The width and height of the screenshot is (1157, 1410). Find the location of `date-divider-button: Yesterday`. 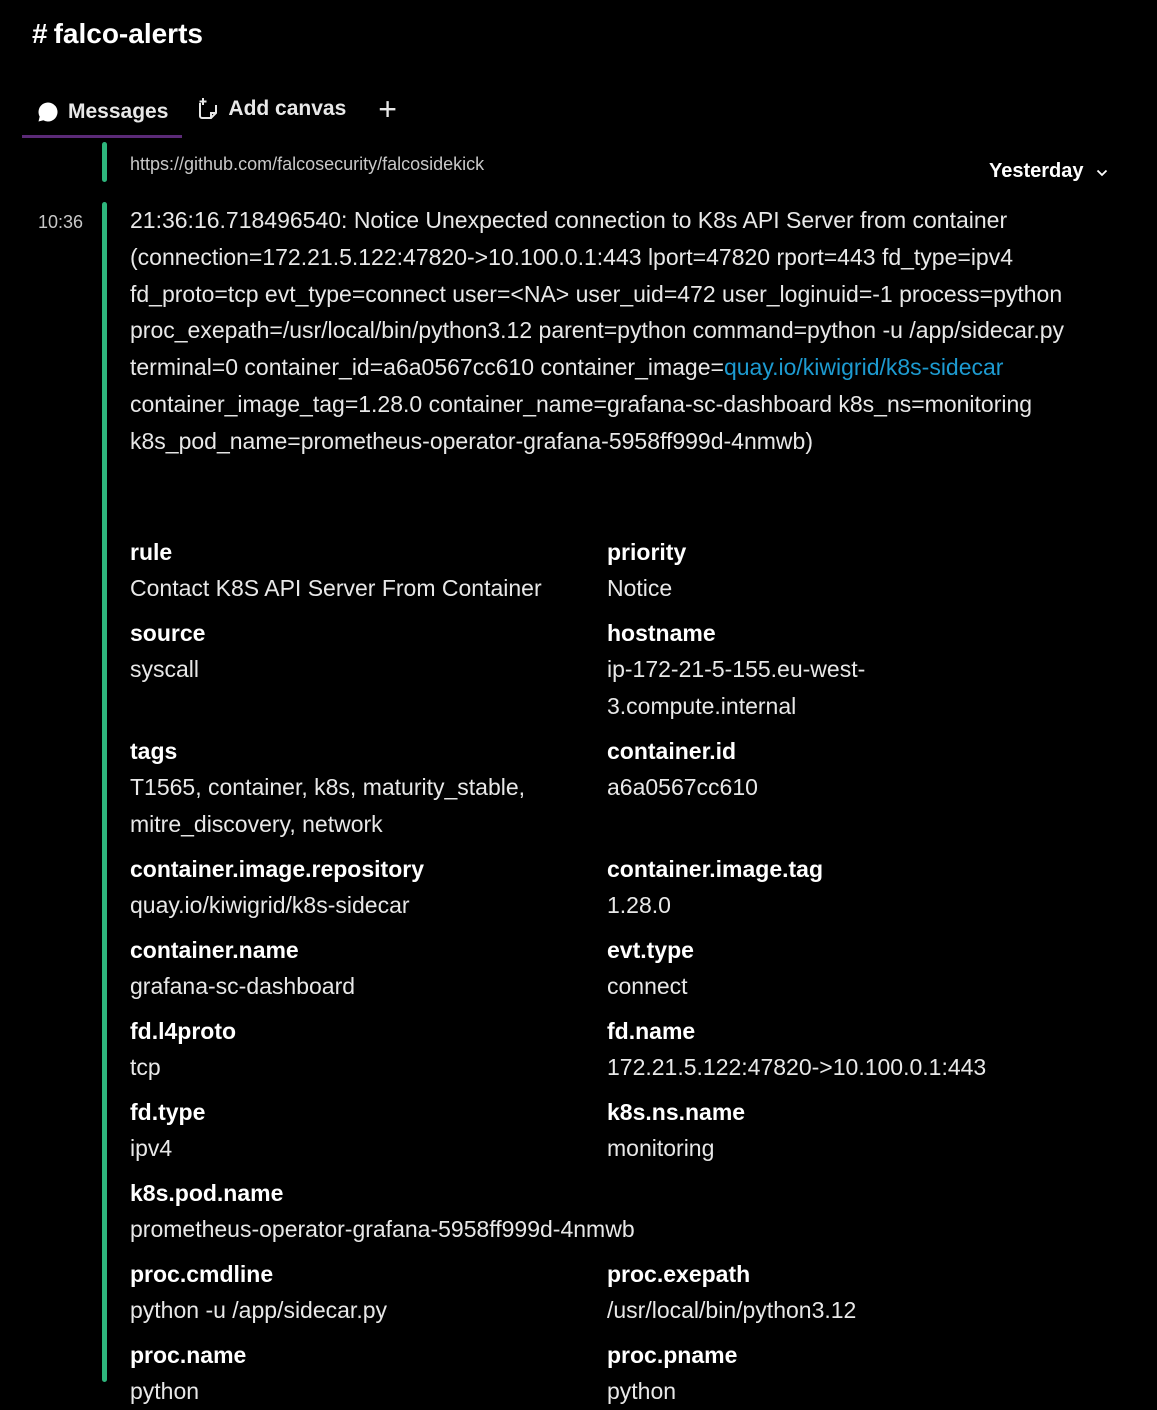

date-divider-button: Yesterday is located at coordinates (1048, 171).